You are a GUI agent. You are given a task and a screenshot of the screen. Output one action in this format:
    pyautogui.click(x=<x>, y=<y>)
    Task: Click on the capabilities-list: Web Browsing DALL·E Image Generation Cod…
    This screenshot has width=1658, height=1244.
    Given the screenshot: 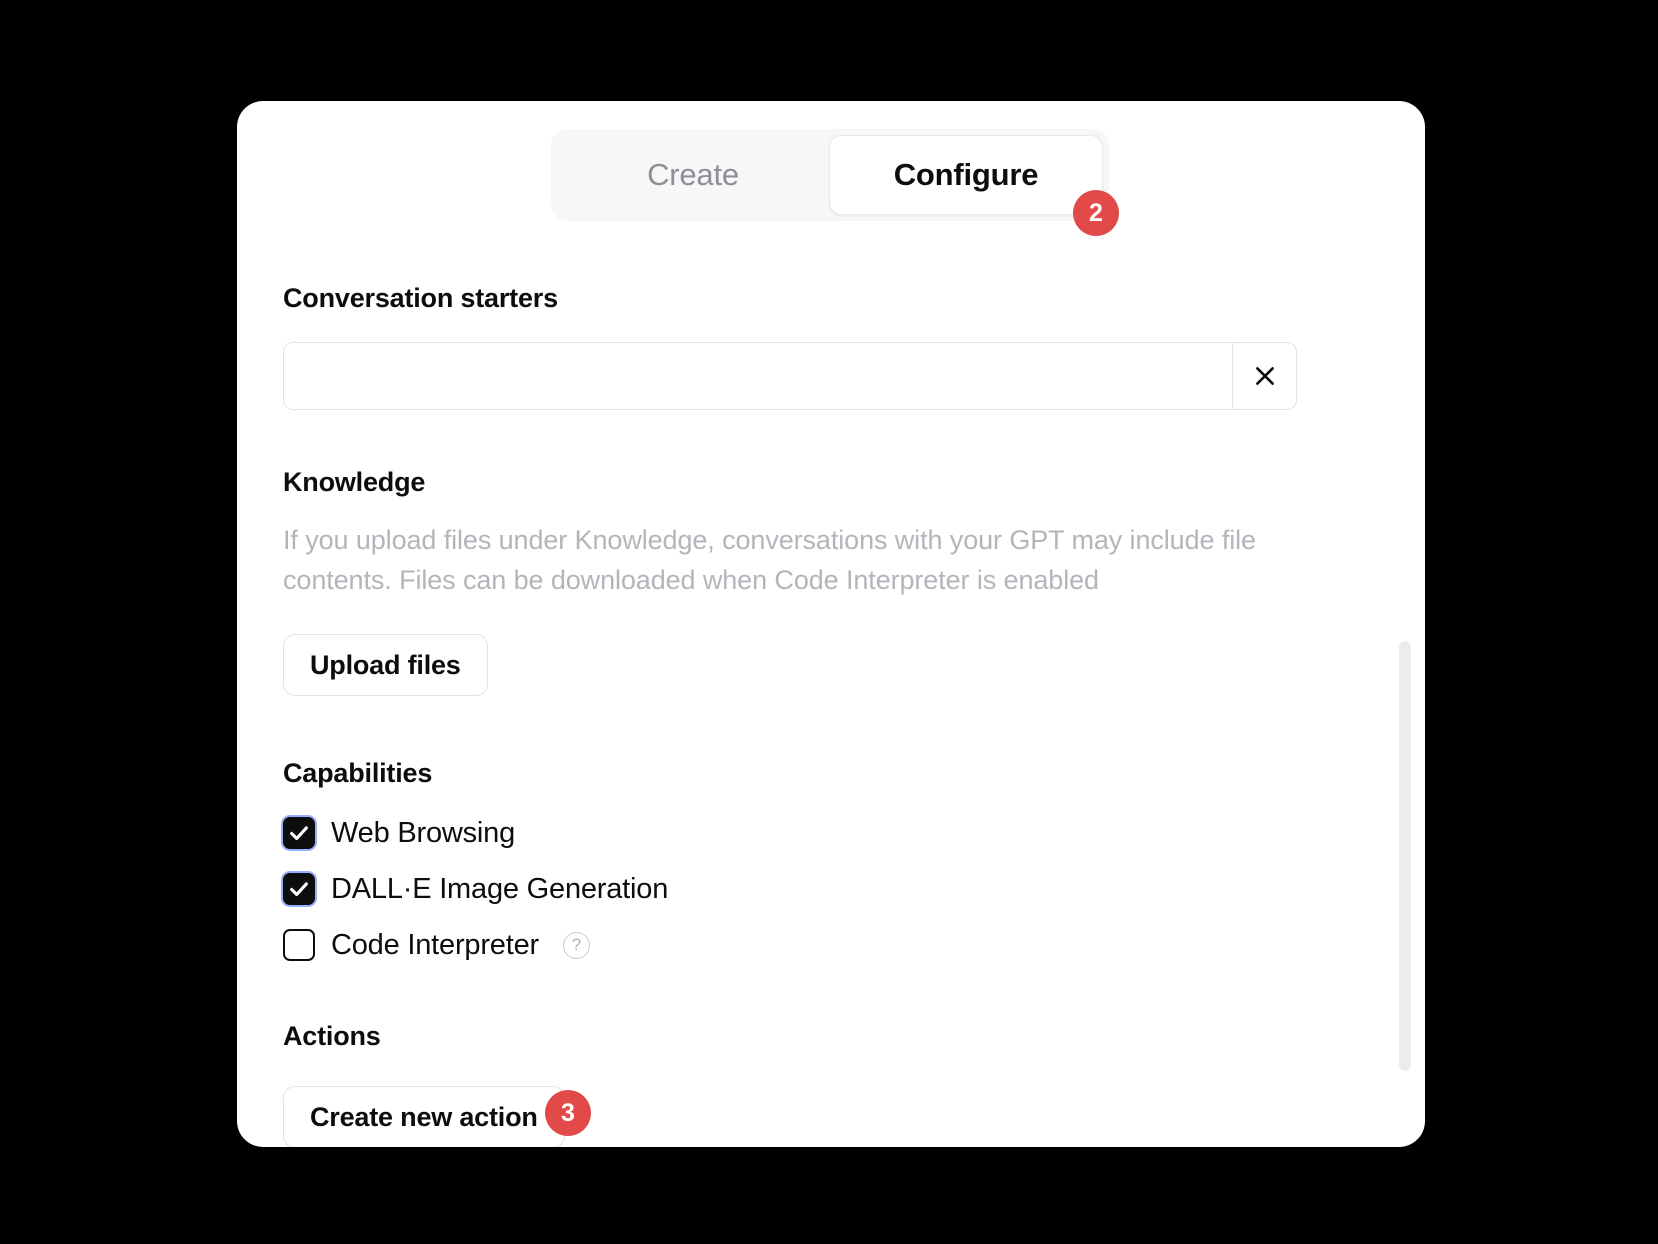 What is the action you would take?
    pyautogui.click(x=831, y=889)
    